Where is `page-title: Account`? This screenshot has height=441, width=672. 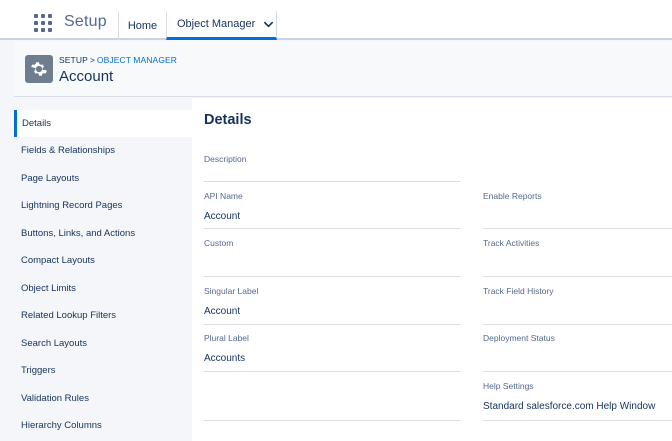
page-title: Account is located at coordinates (86, 76).